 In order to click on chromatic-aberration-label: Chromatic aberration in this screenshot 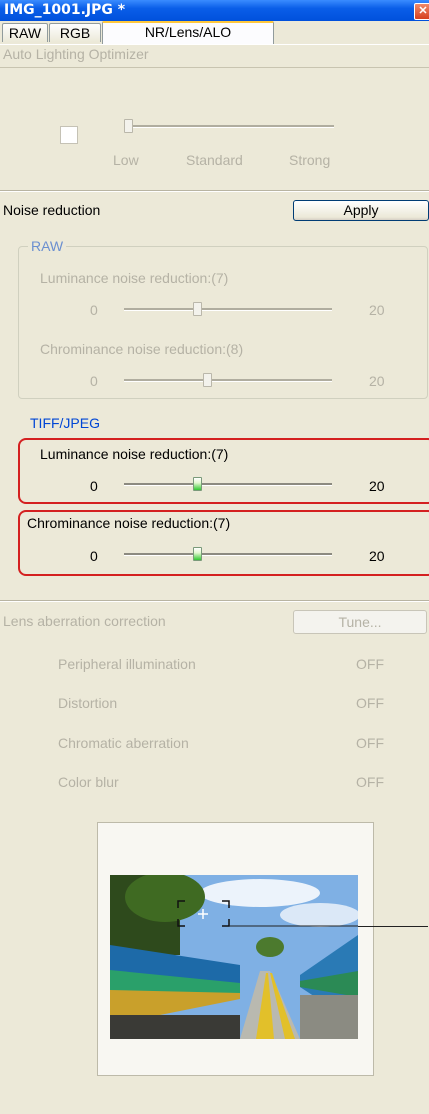, I will do `click(123, 743)`.